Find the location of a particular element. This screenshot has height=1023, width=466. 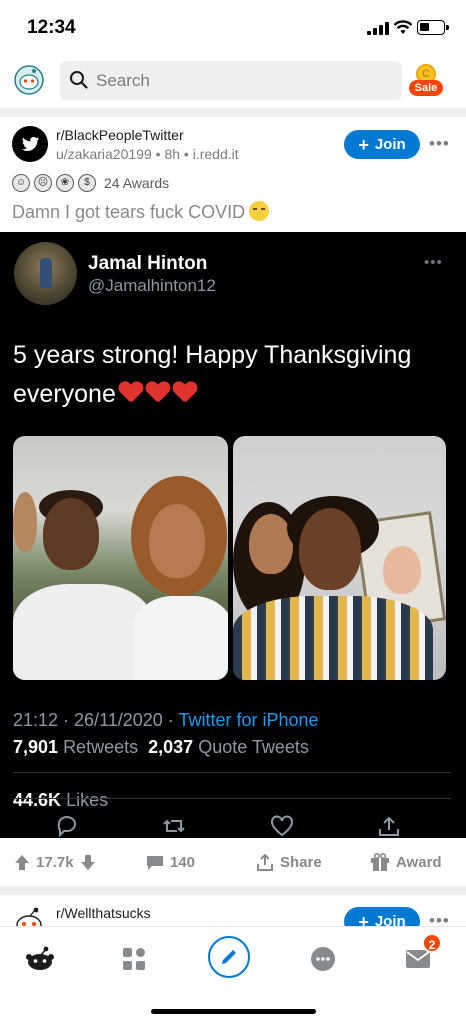

retweet-icon is located at coordinates (174, 826).